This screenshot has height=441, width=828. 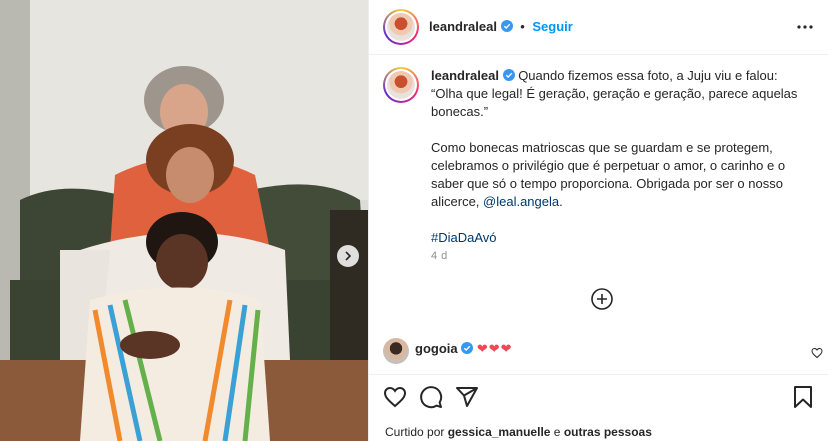 What do you see at coordinates (401, 27) in the screenshot?
I see `author-avatar` at bounding box center [401, 27].